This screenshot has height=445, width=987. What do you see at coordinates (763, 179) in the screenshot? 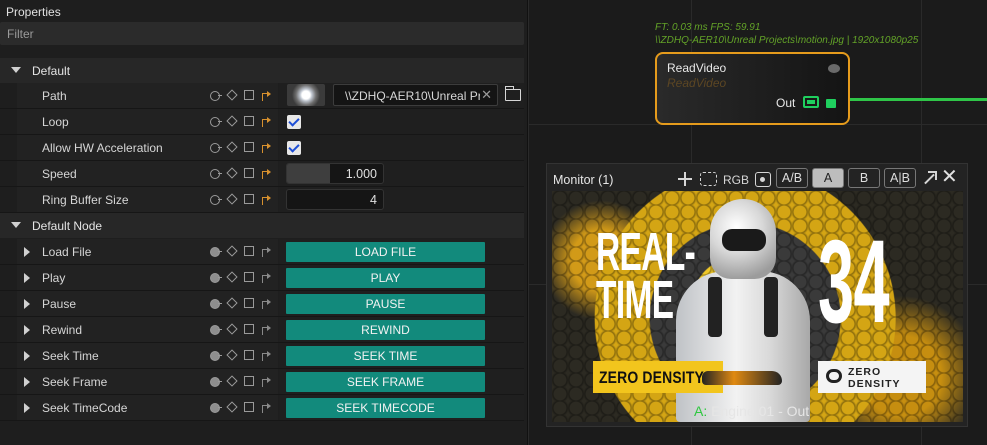
I see `focus-icon` at bounding box center [763, 179].